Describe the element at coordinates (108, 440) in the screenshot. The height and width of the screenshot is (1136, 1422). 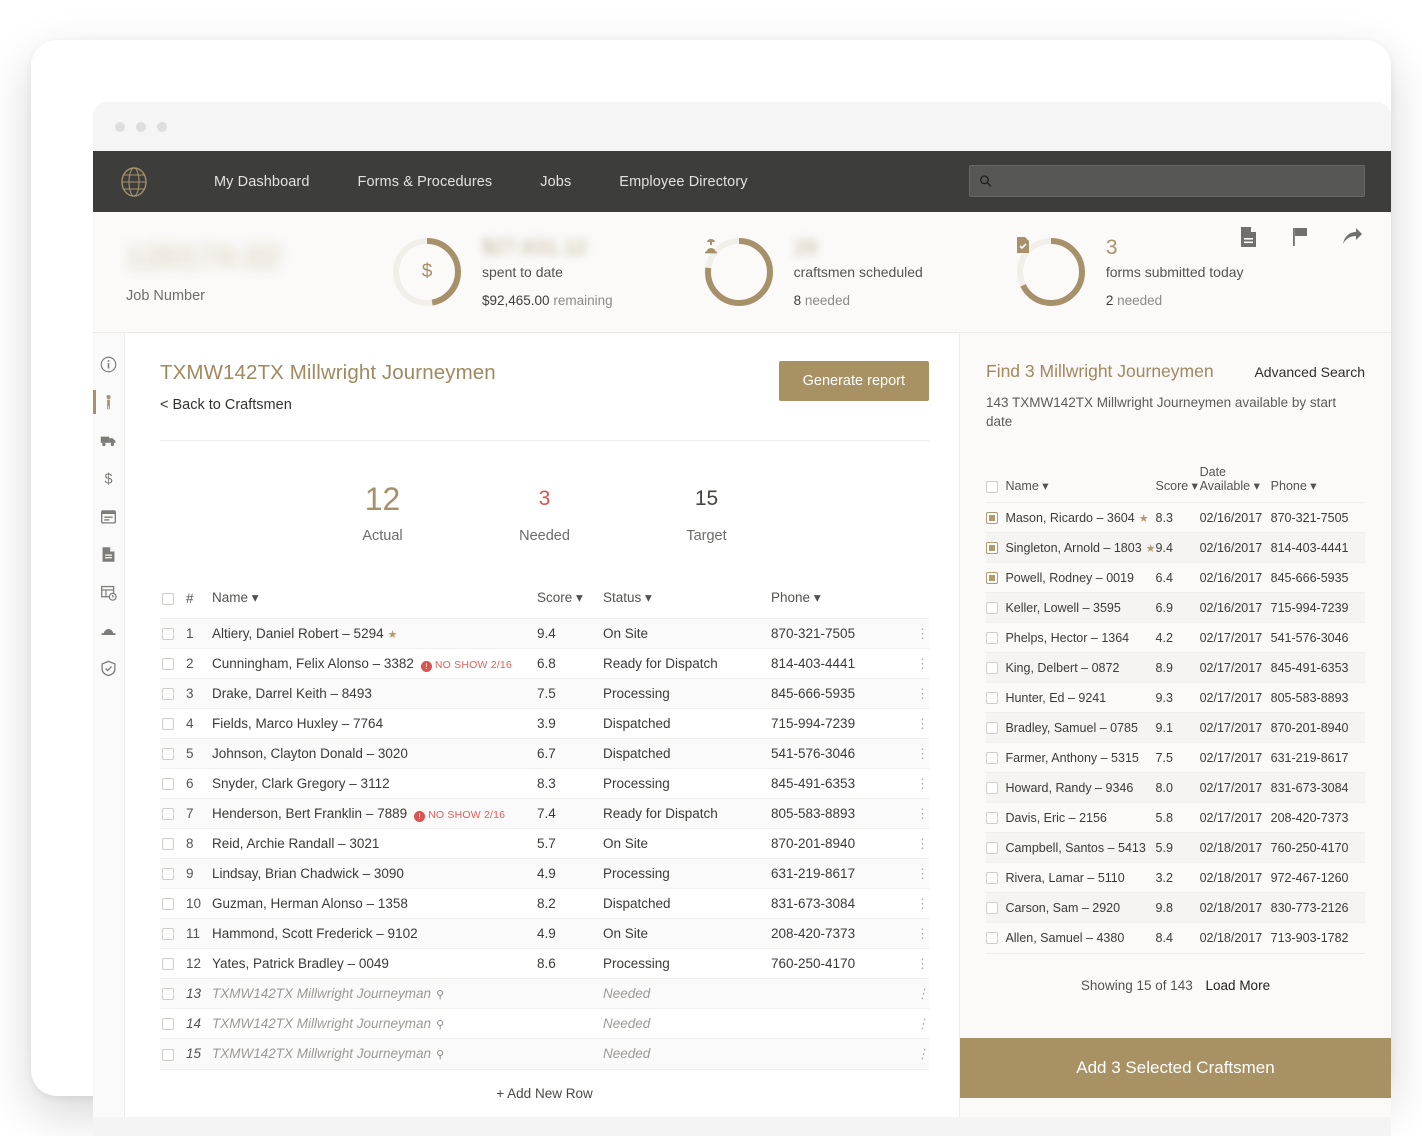
I see `sidebar-item-logistics` at that location.